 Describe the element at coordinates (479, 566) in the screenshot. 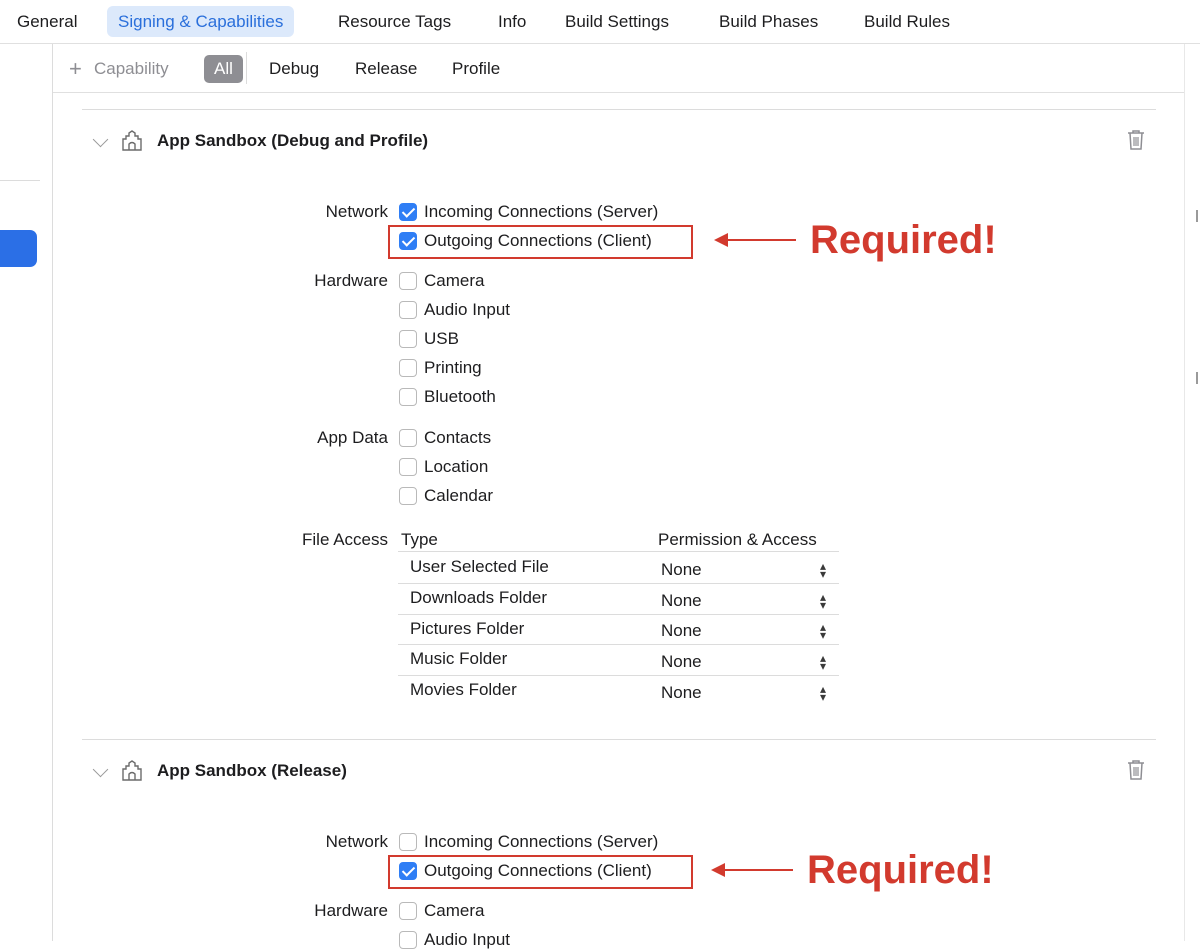

I see `file-type-cell: User Selected File` at that location.